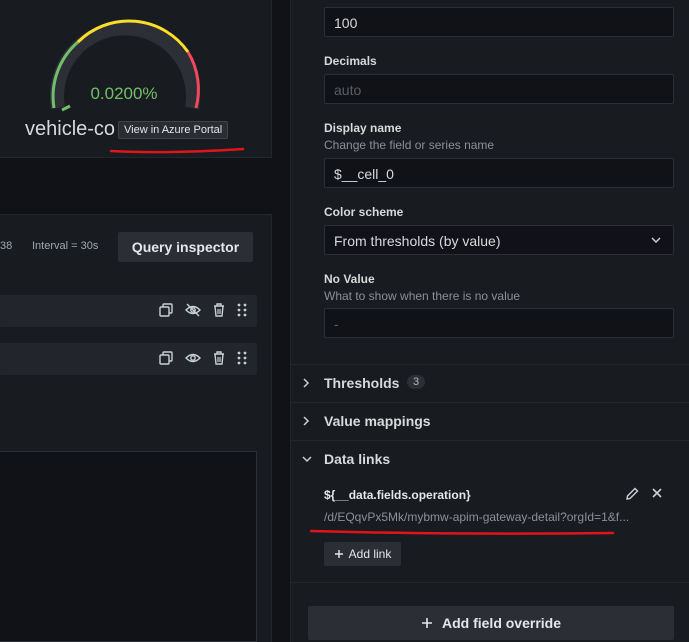  What do you see at coordinates (397, 495) in the screenshot?
I see `data-link-title: ${__data.fields.operation}` at bounding box center [397, 495].